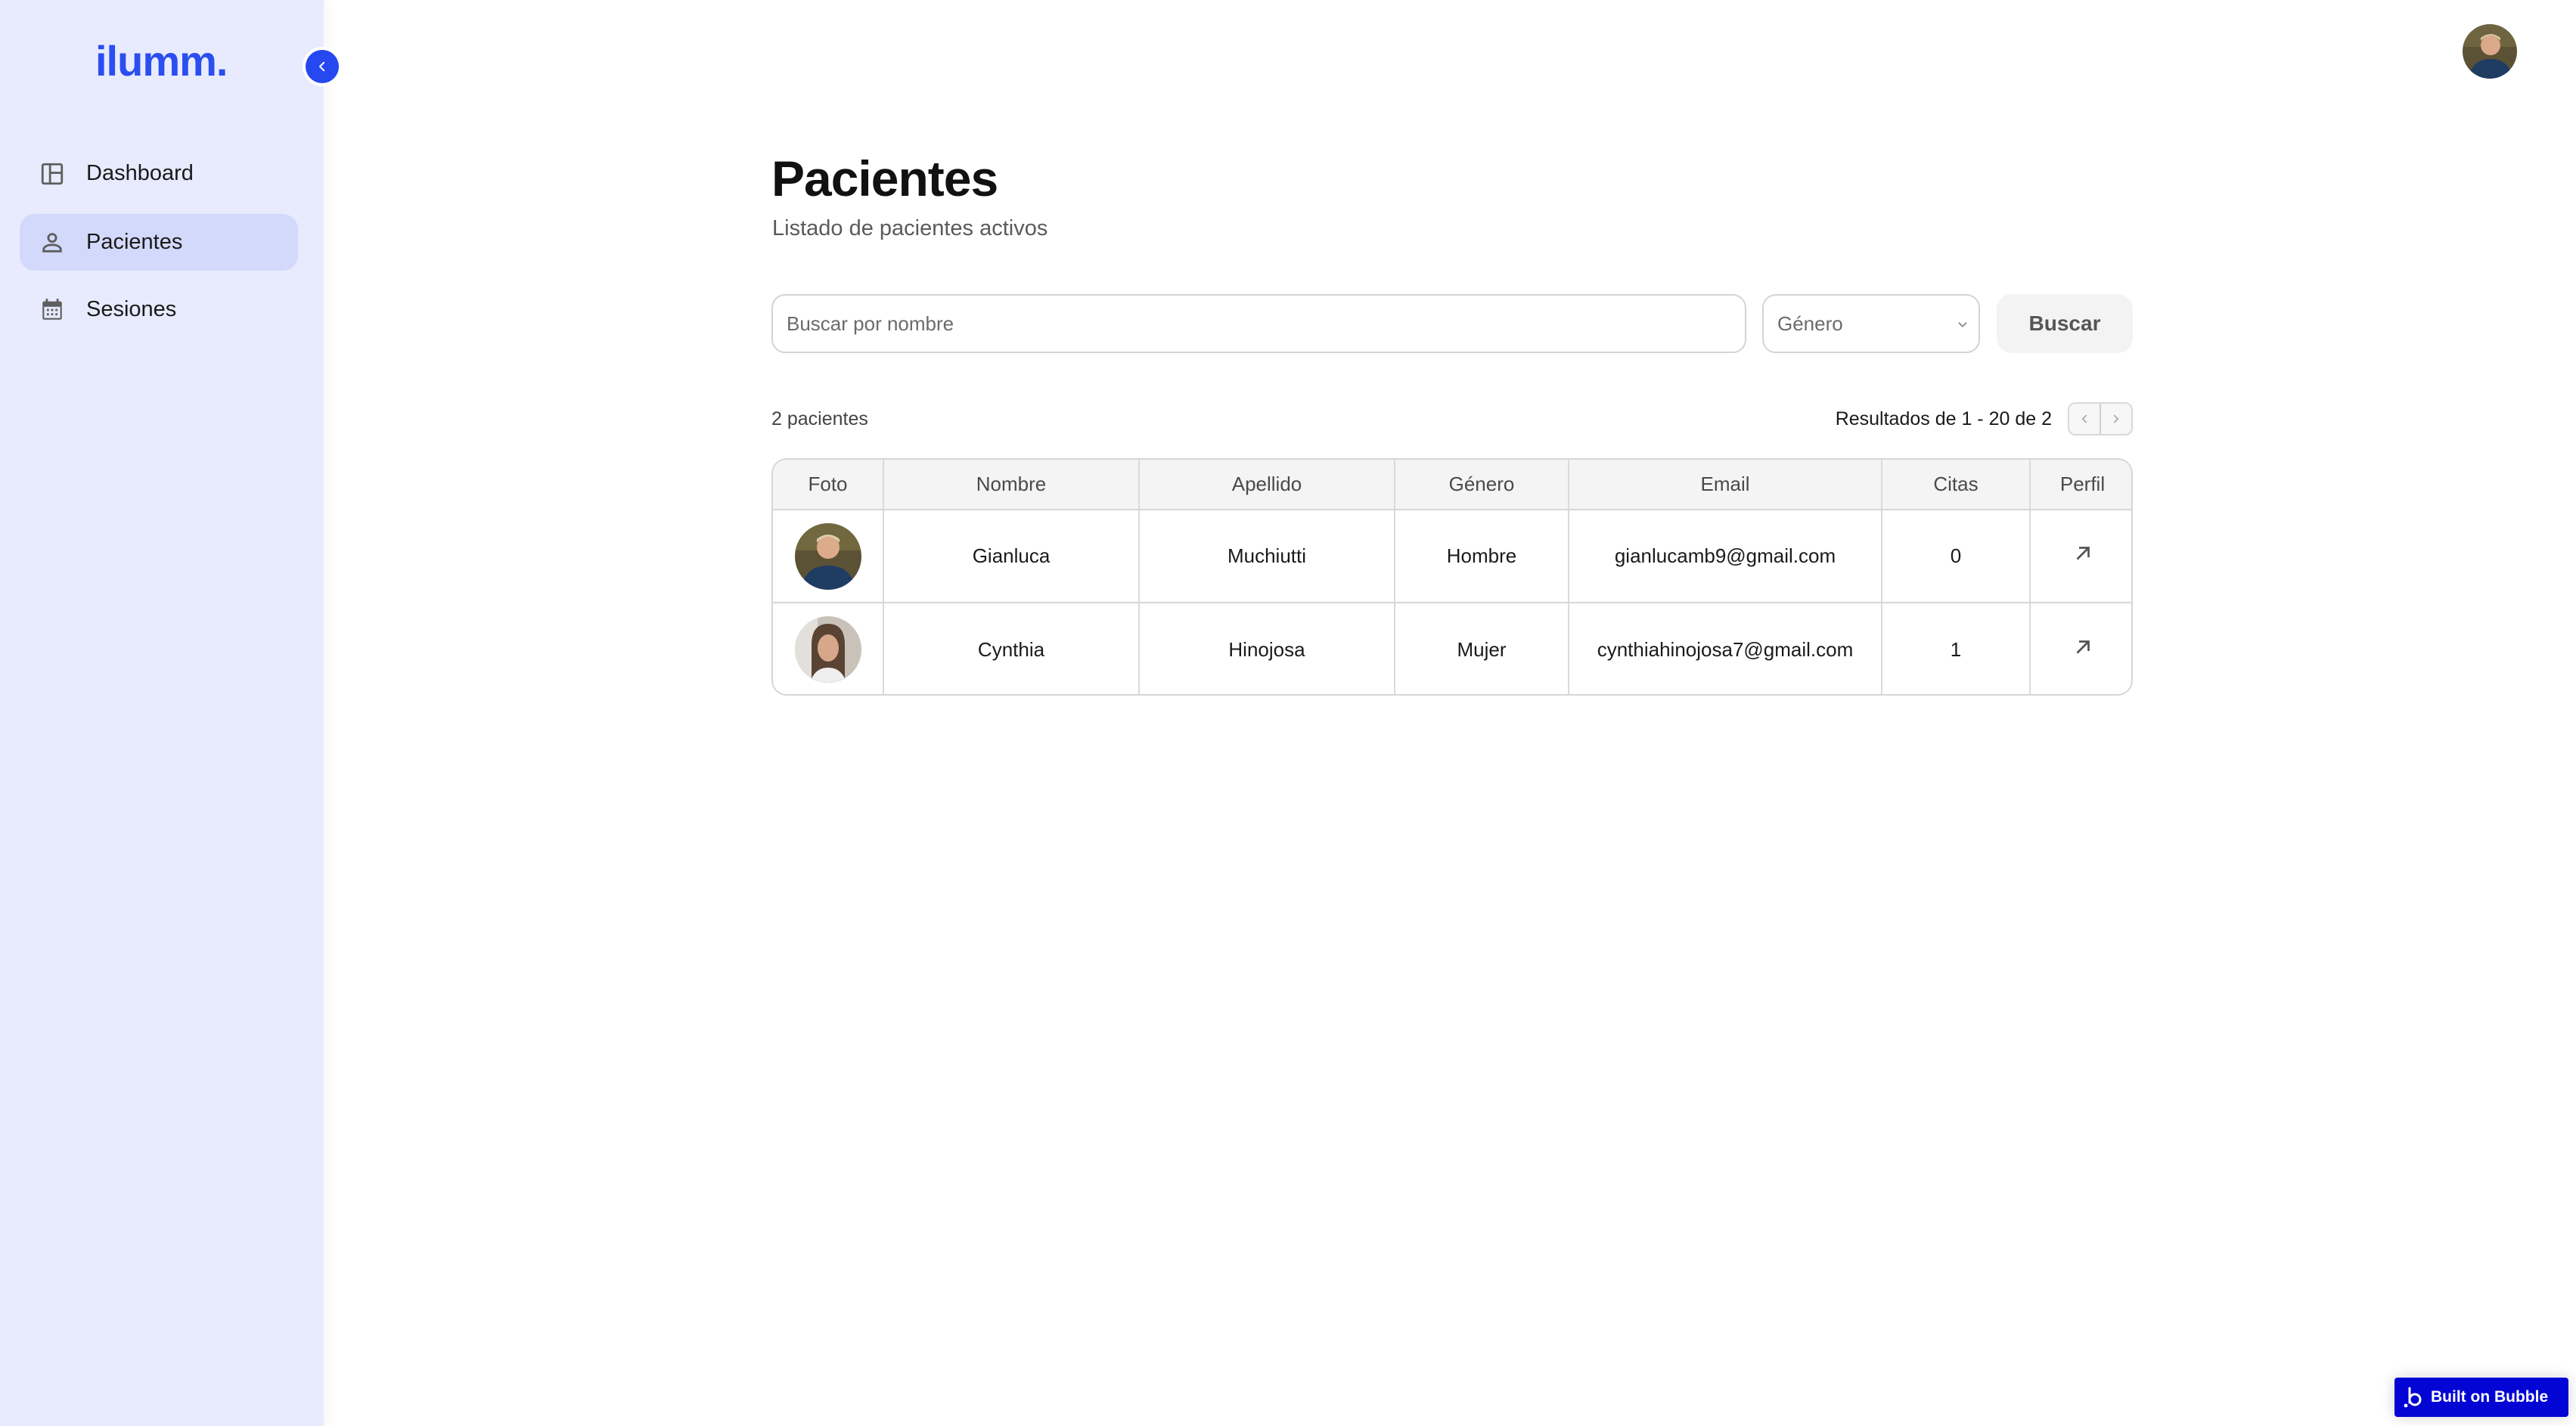 Image resolution: width=2576 pixels, height=1426 pixels. What do you see at coordinates (161, 60) in the screenshot?
I see `app-logo: ilumm.` at bounding box center [161, 60].